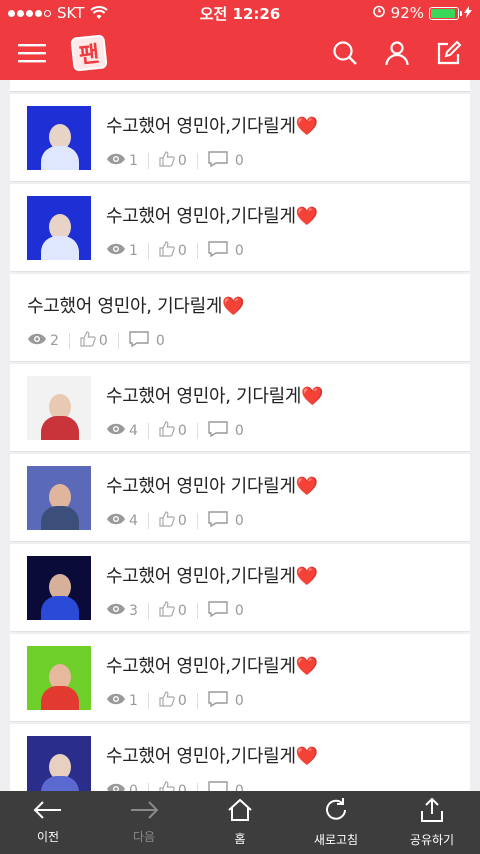 The image size is (480, 854). Describe the element at coordinates (48, 811) in the screenshot. I see `arrow-left-icon` at that location.